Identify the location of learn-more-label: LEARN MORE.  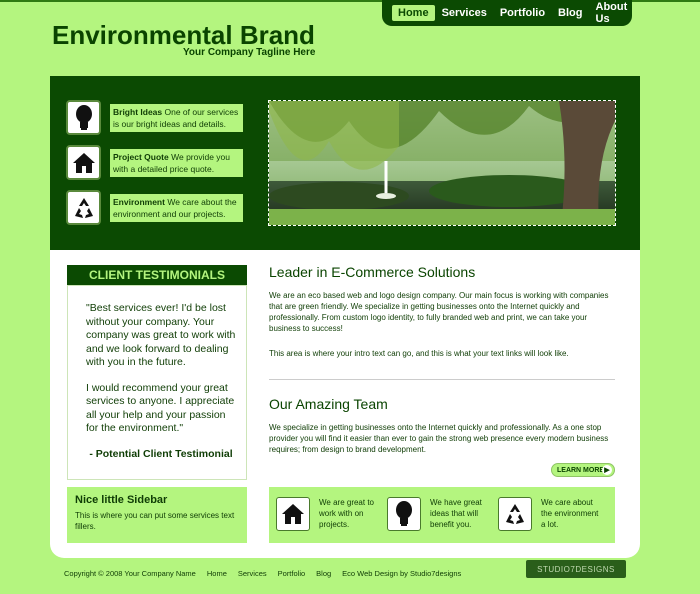
(581, 470).